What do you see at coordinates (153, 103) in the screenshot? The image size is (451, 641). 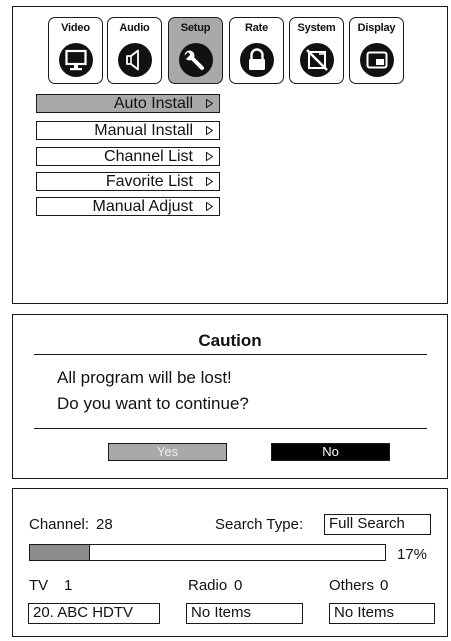 I see `menu-item-label: Auto Install` at bounding box center [153, 103].